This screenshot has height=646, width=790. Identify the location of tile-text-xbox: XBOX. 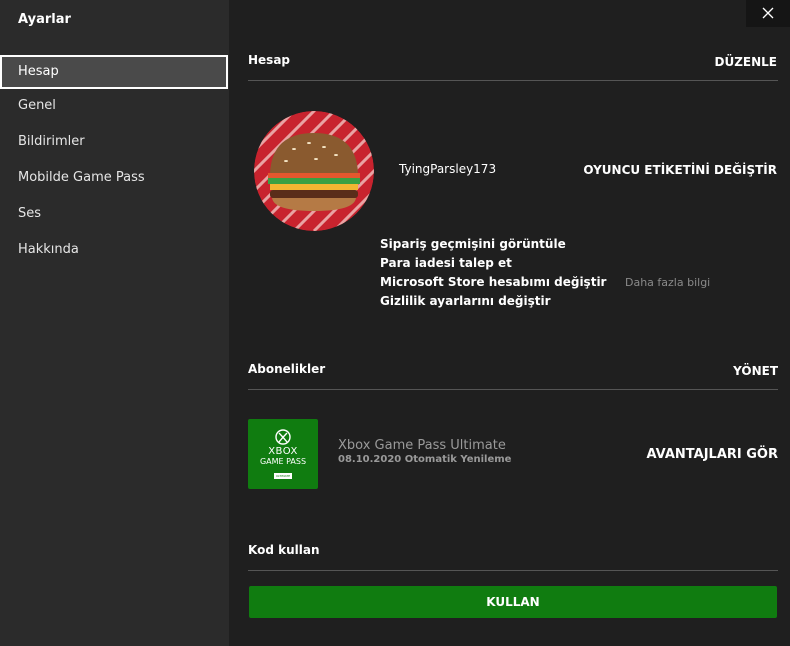
(283, 451).